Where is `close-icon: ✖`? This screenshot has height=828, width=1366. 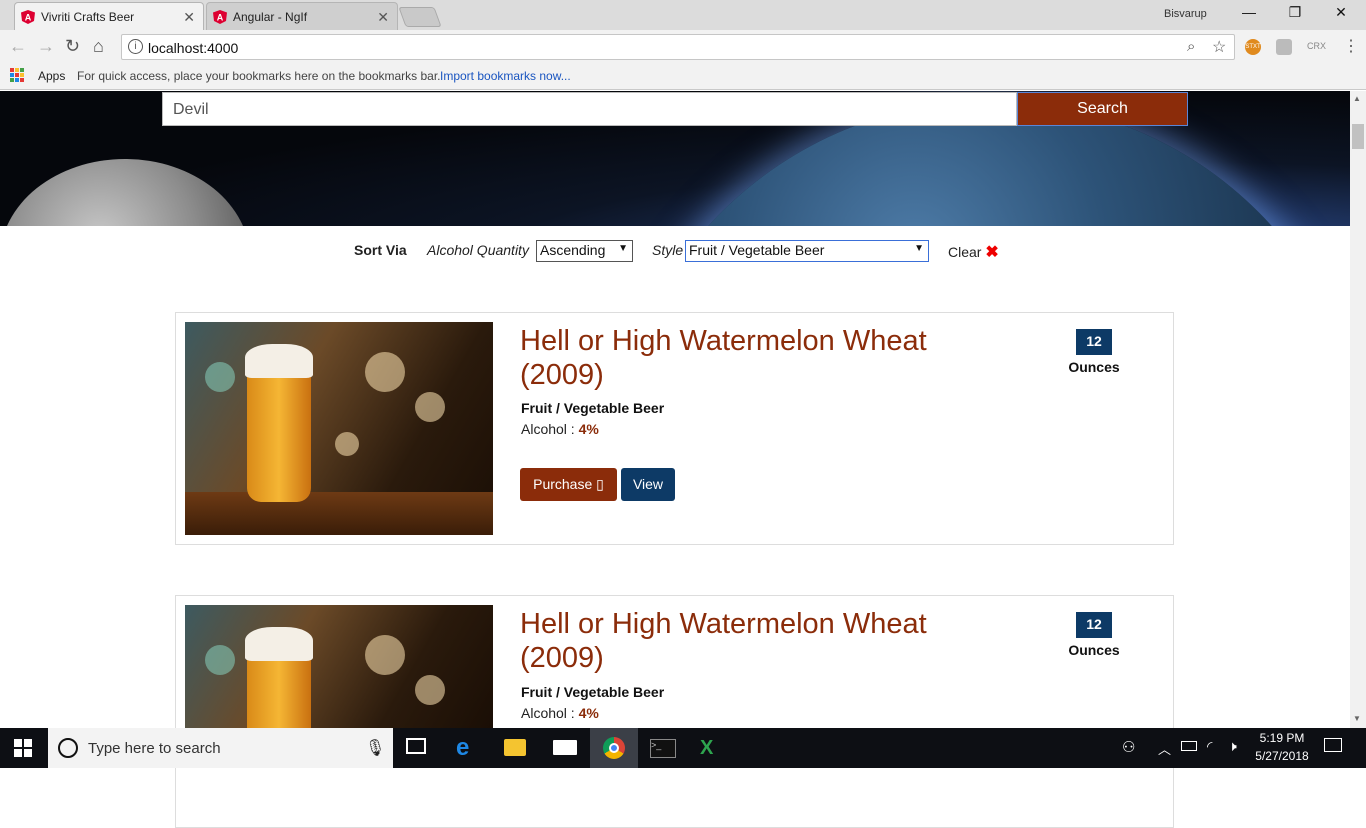 close-icon: ✖ is located at coordinates (992, 252).